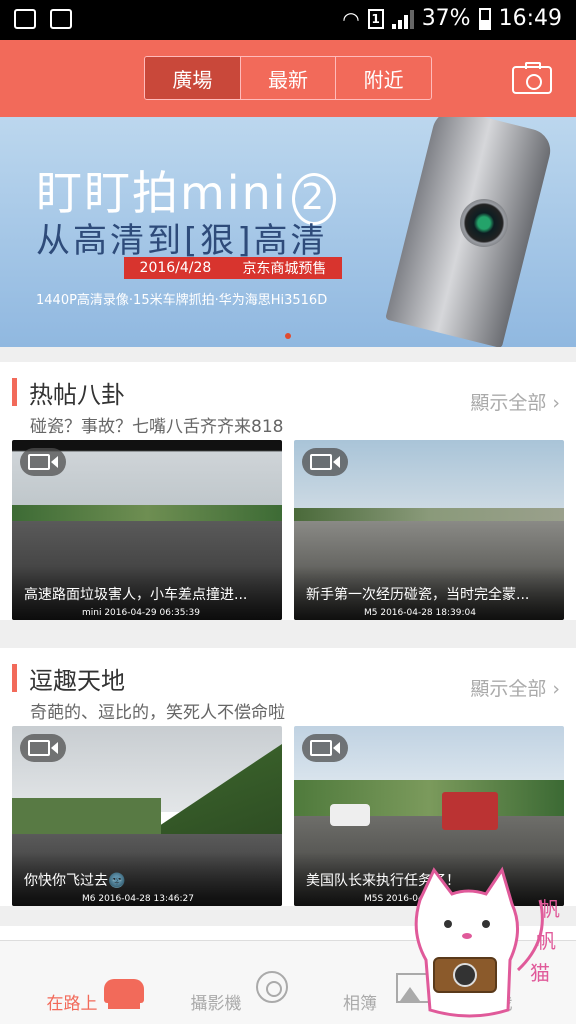 The image size is (576, 1024). Describe the element at coordinates (351, 18) in the screenshot. I see `wifi-icon: ◠` at that location.